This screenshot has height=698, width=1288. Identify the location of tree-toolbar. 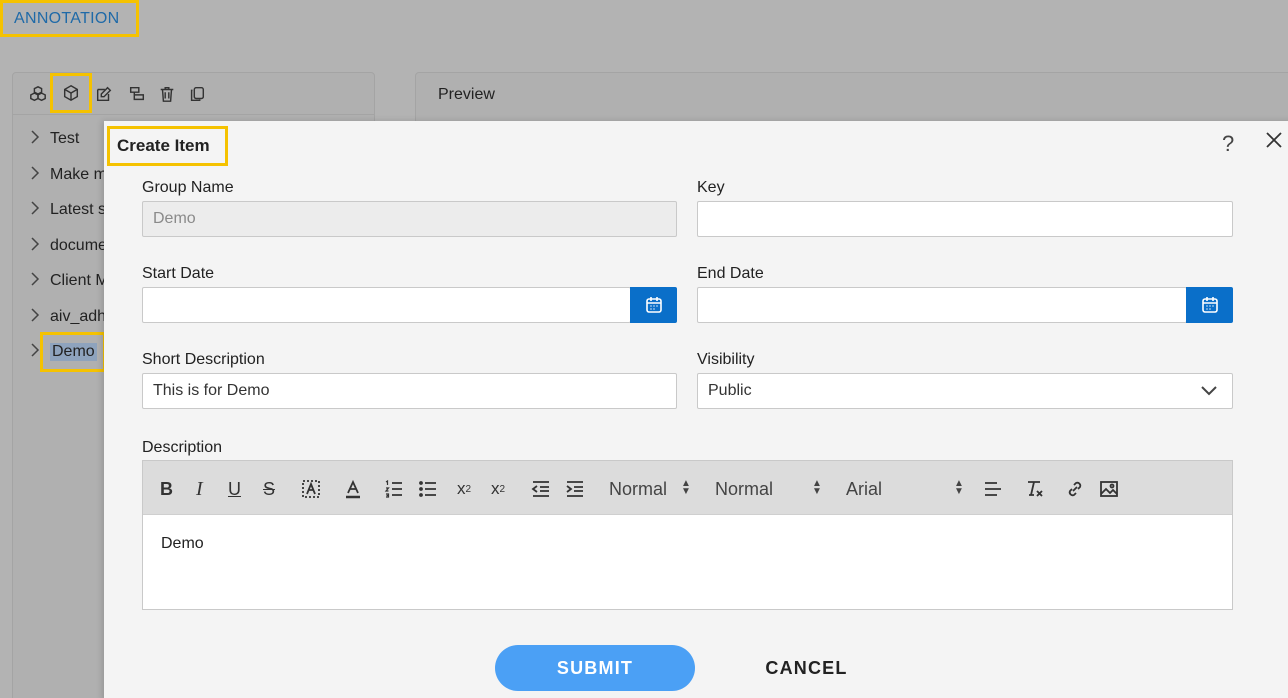
(193, 94).